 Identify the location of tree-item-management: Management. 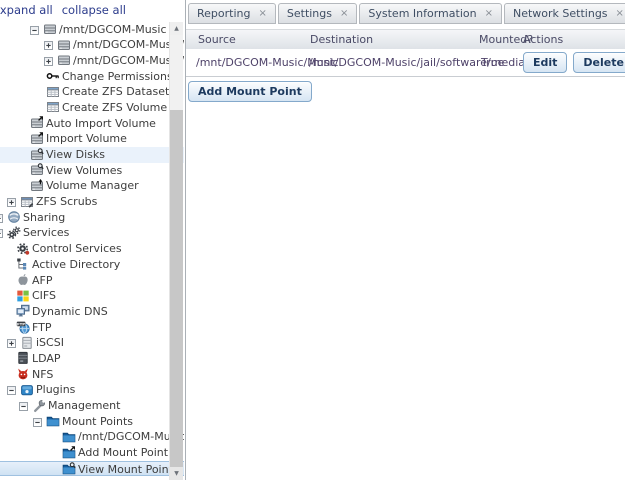
(92, 406).